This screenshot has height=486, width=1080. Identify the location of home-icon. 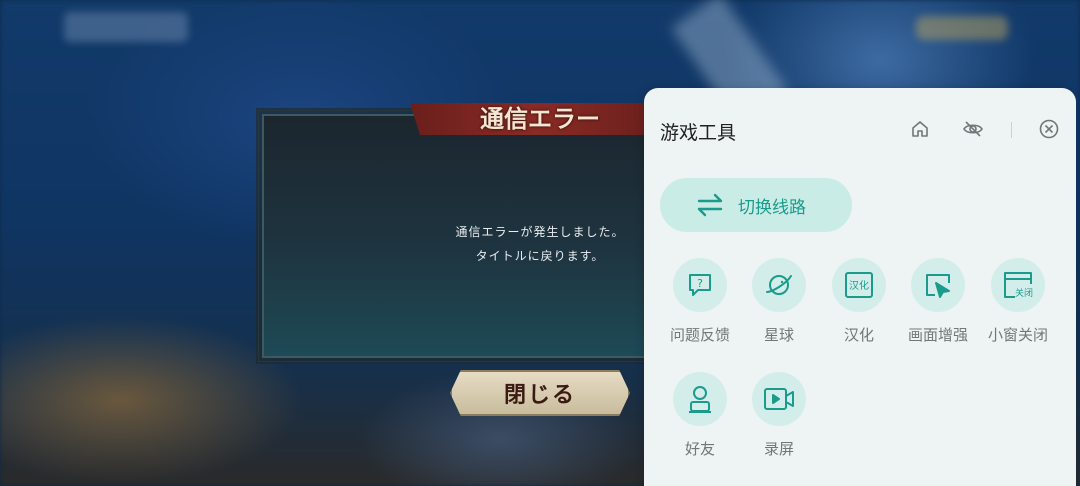
(920, 129).